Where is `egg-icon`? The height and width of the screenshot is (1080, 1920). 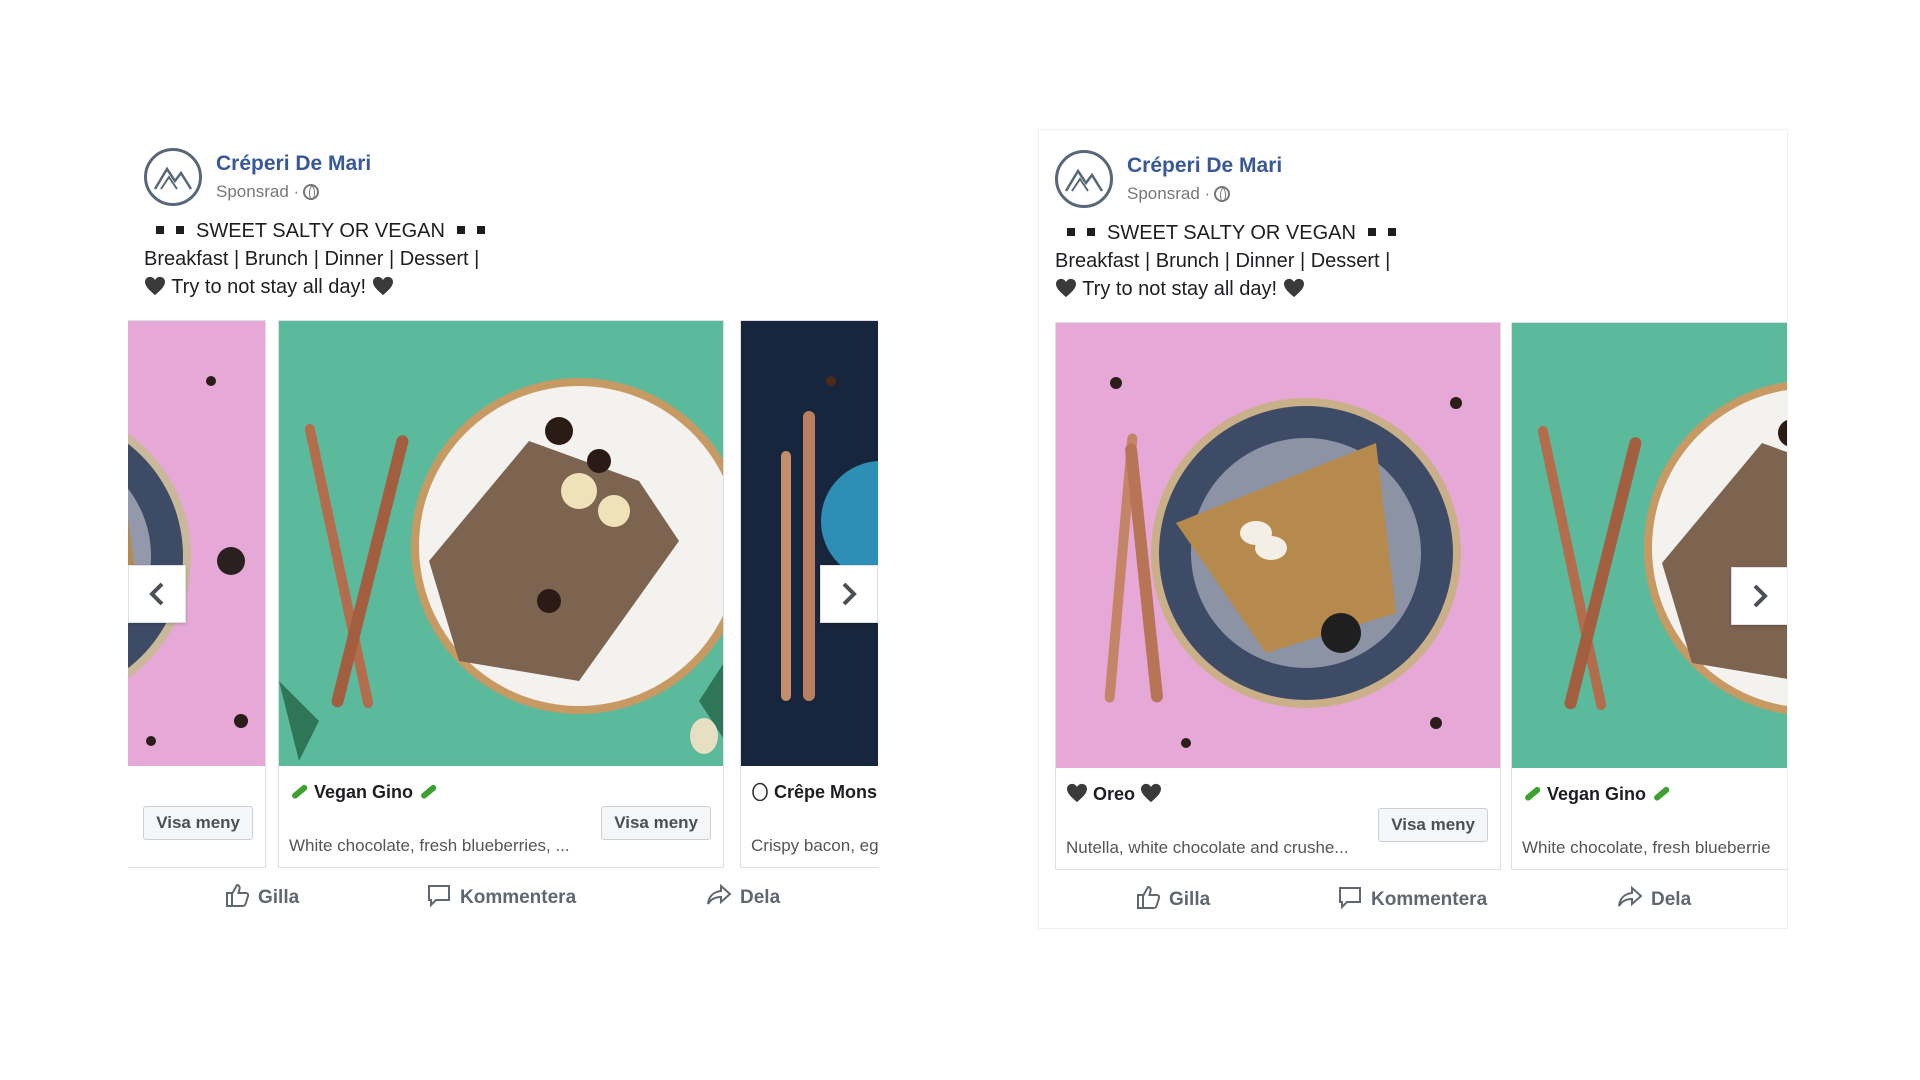
egg-icon is located at coordinates (760, 792).